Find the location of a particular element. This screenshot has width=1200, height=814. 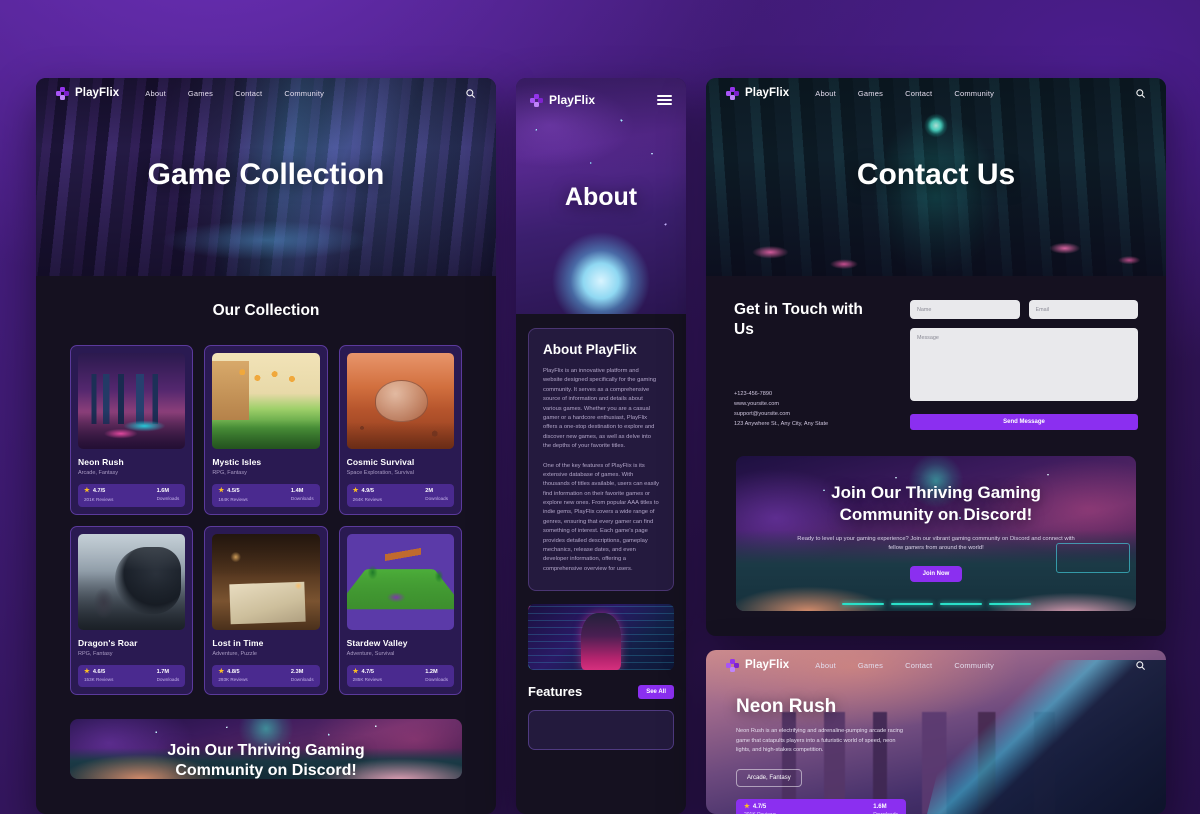

downloads-value: 1.2M is located at coordinates (431, 671).